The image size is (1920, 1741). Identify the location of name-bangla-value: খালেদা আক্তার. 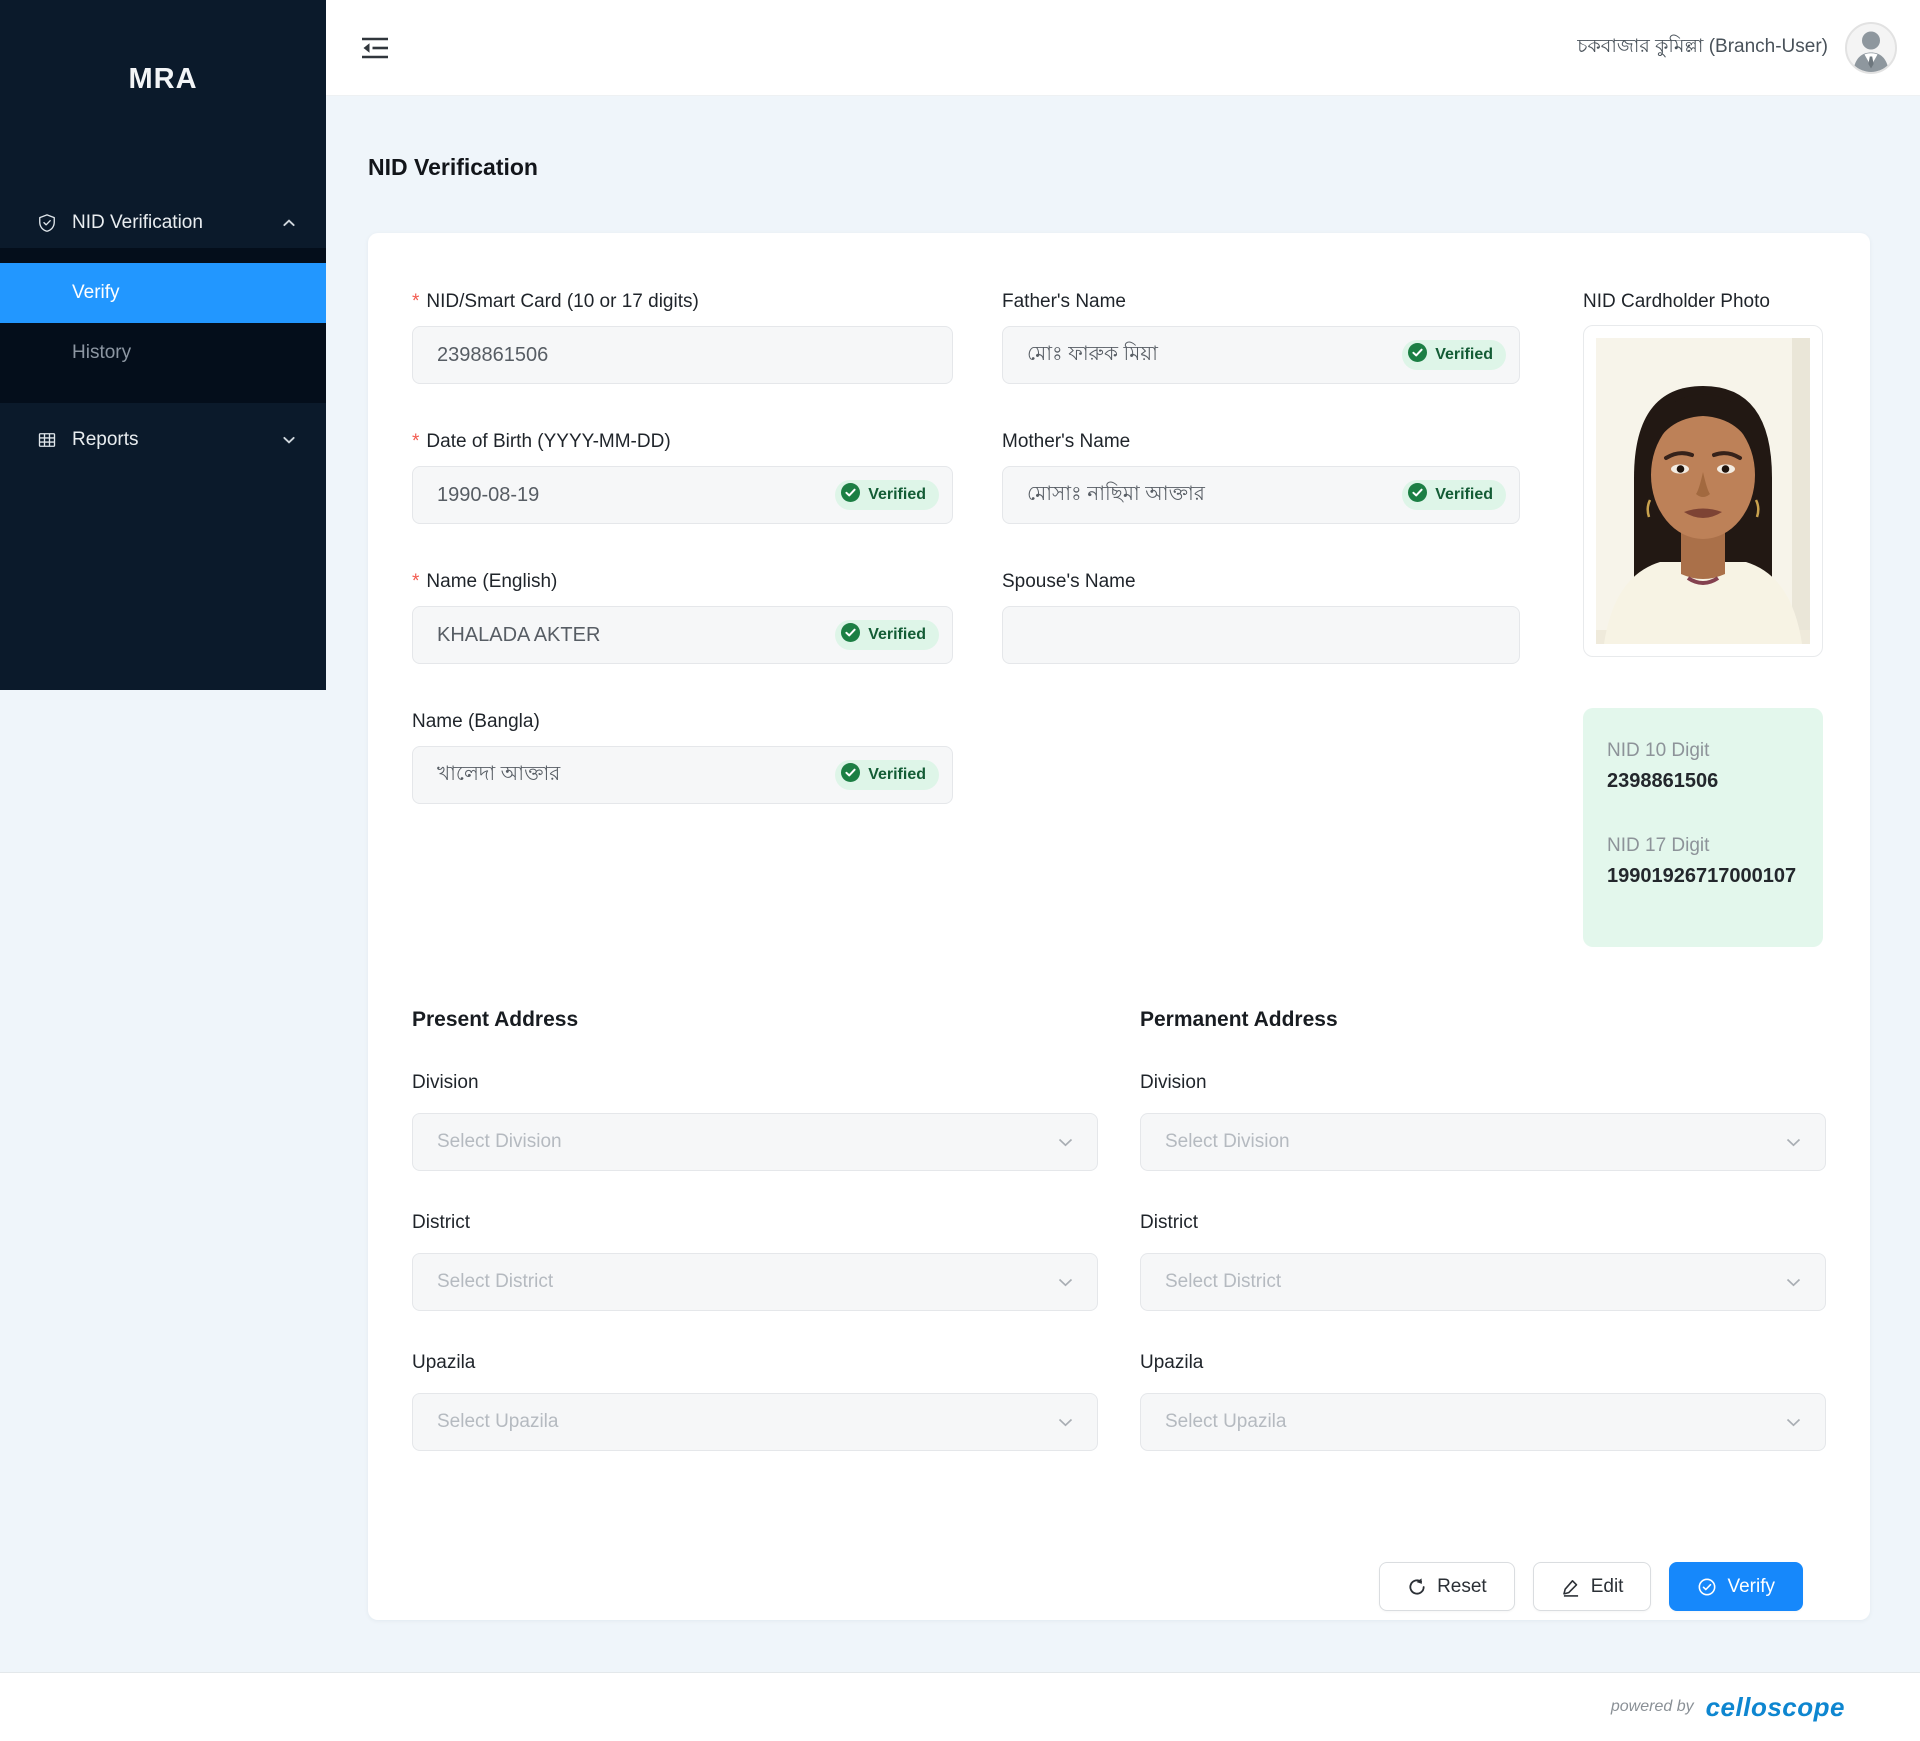
(499, 773).